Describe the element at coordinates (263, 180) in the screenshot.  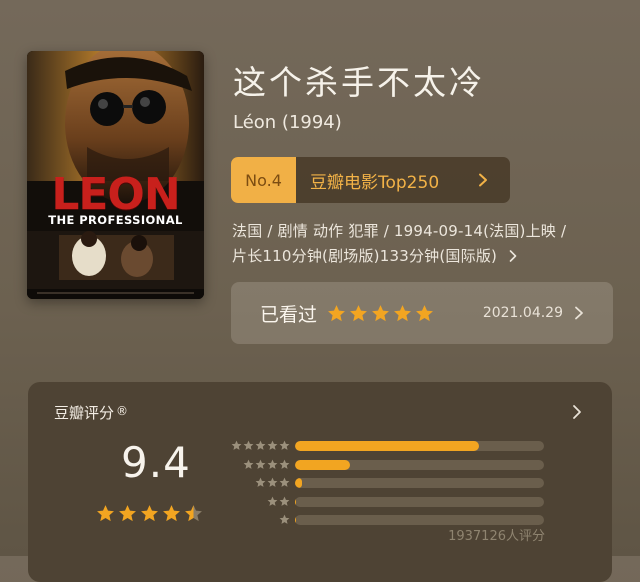
I see `rank-number-badge: No.4` at that location.